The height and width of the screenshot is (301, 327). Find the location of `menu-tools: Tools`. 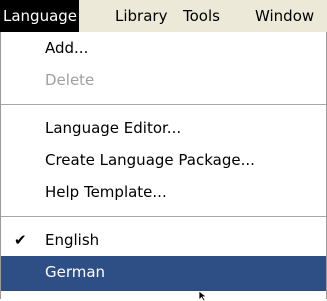

menu-tools: Tools is located at coordinates (201, 16).